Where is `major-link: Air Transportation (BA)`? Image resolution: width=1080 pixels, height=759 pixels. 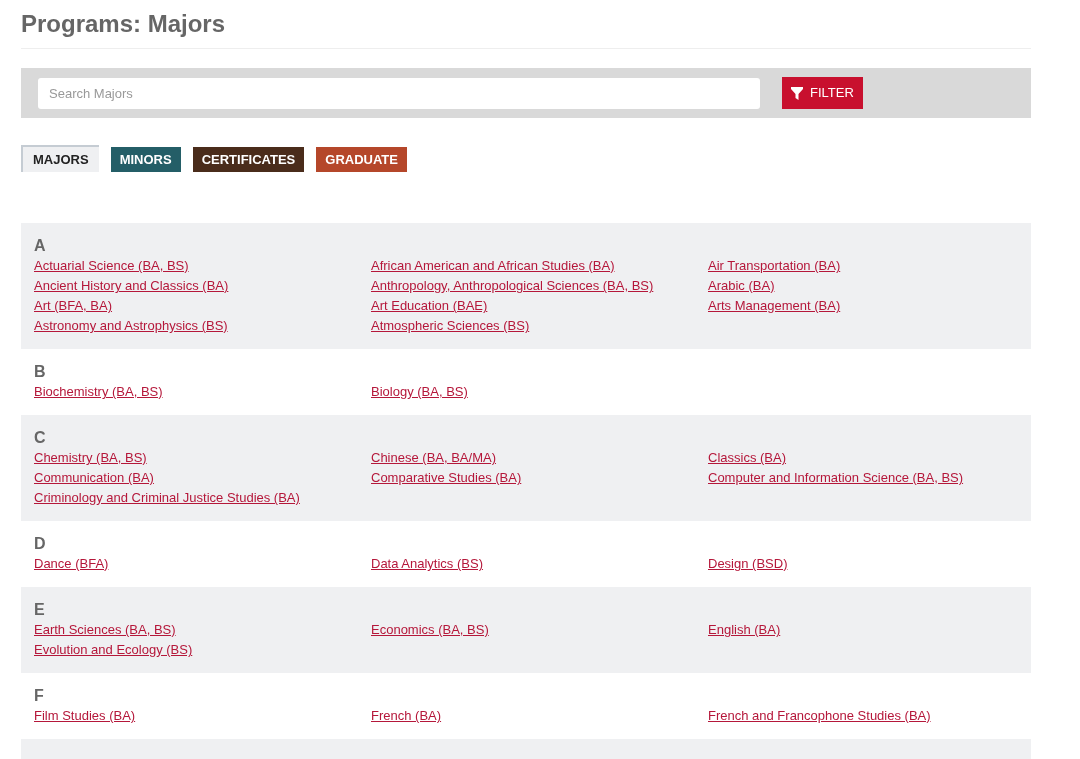
major-link: Air Transportation (BA) is located at coordinates (774, 266).